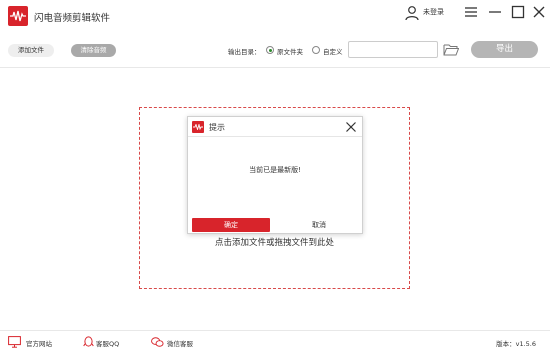 The width and height of the screenshot is (550, 352). What do you see at coordinates (495, 12) in the screenshot?
I see `minimize-icon` at bounding box center [495, 12].